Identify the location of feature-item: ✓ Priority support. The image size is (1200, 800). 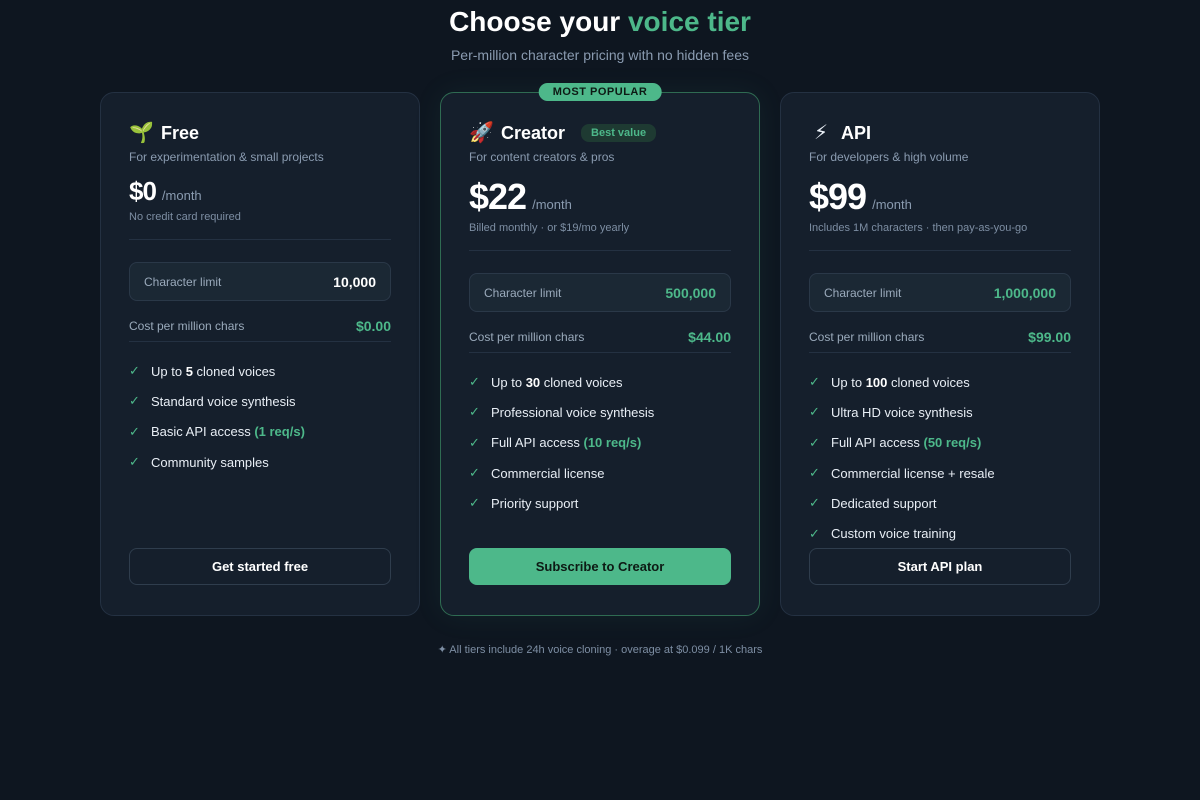
(600, 503).